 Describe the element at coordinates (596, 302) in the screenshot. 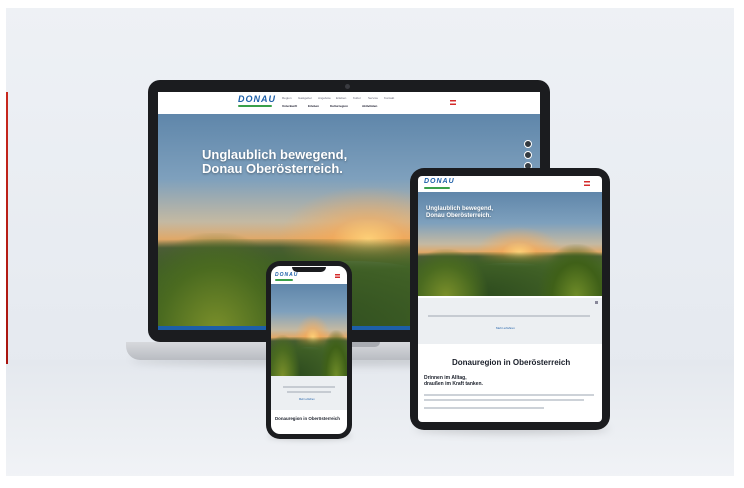

I see `close-icon` at that location.